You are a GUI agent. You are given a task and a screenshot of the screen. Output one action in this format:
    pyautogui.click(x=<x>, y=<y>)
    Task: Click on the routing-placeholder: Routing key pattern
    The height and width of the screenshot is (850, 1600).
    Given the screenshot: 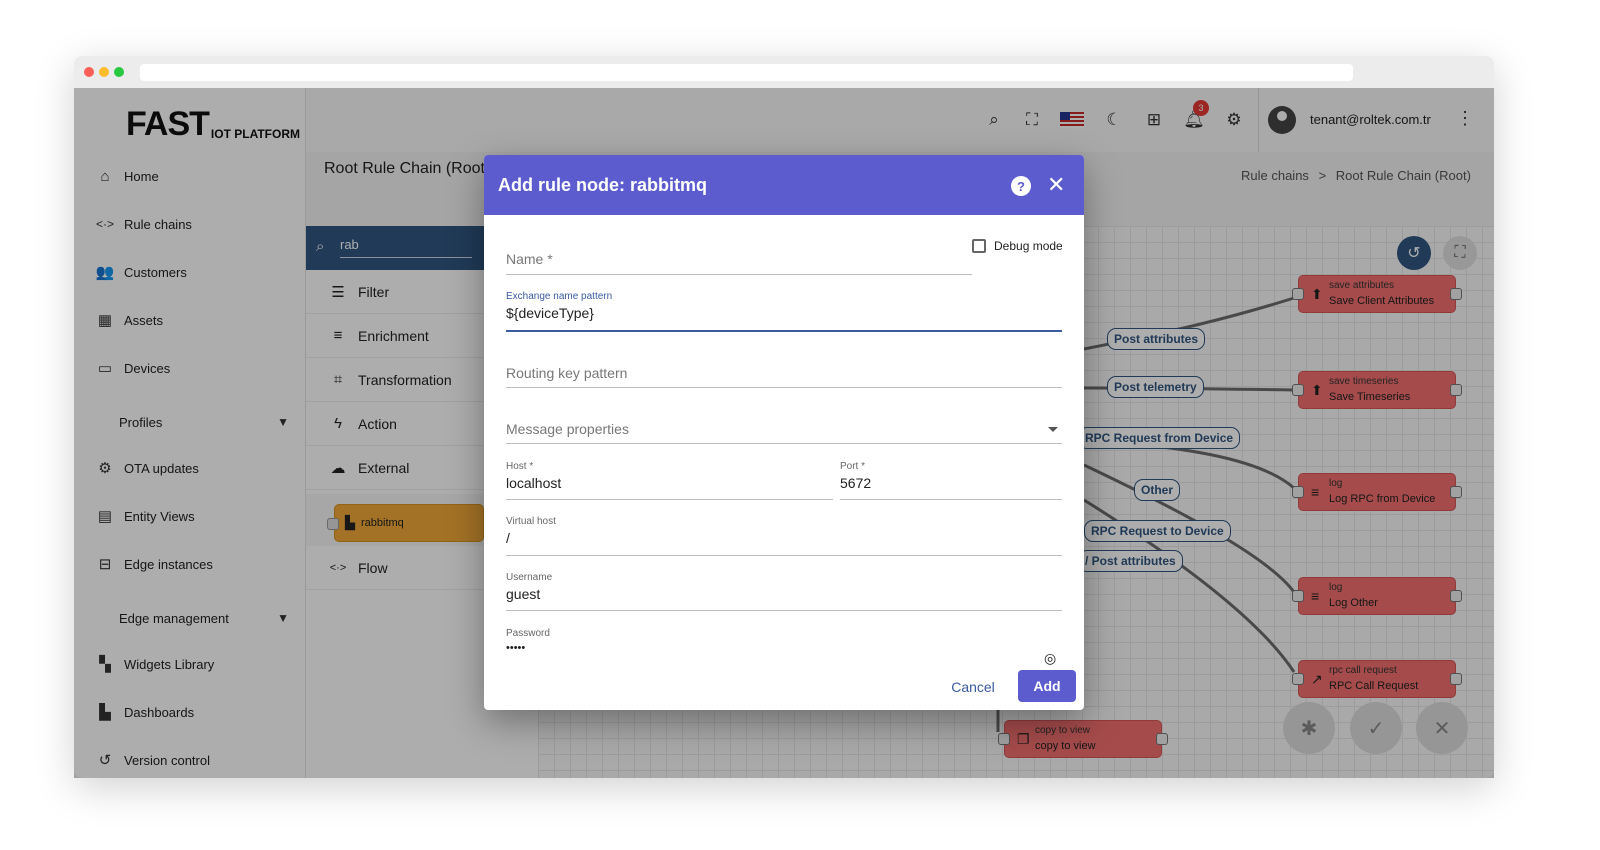 What is the action you would take?
    pyautogui.click(x=567, y=373)
    